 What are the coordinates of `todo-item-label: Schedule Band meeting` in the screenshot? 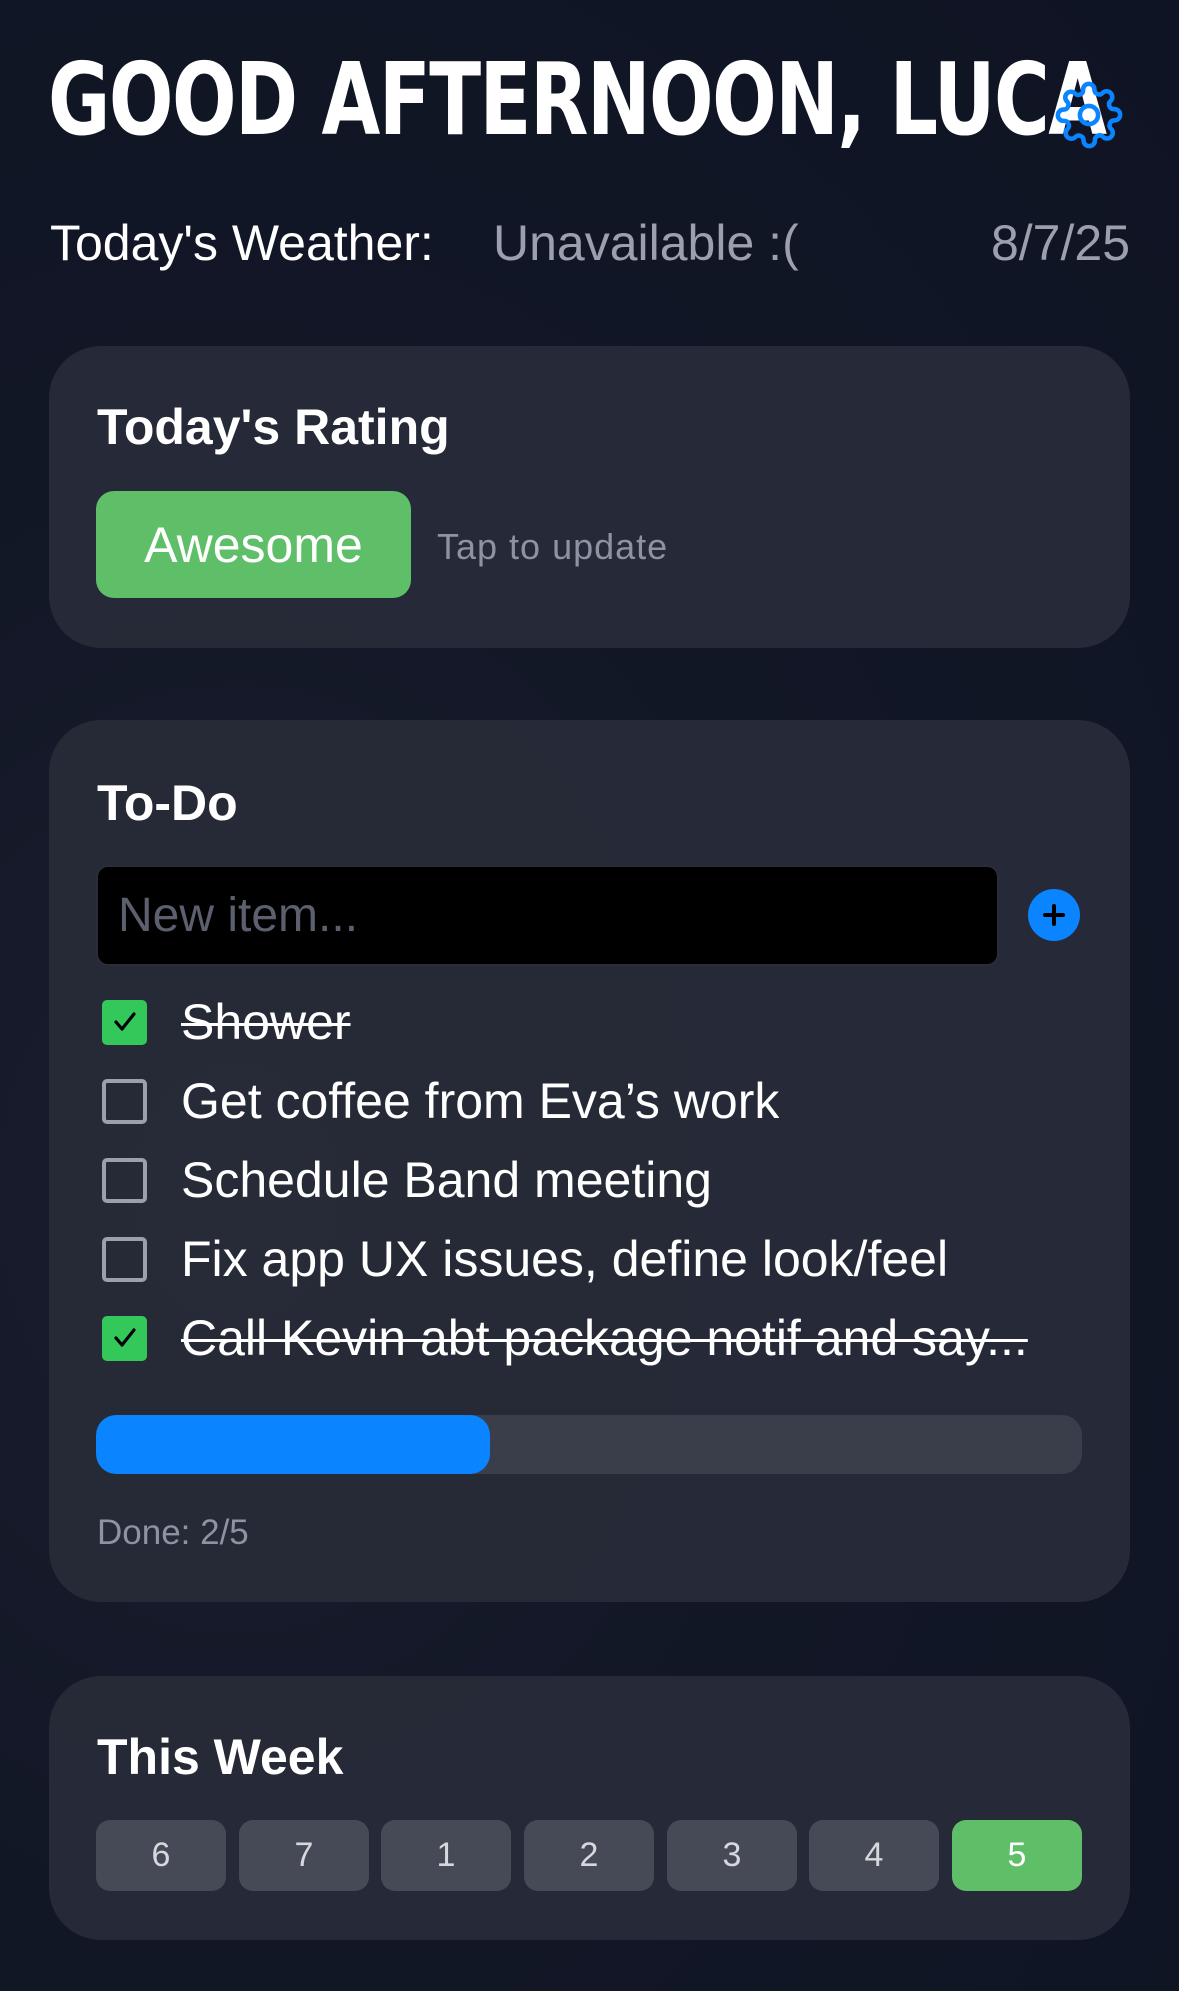 It's located at (446, 1180).